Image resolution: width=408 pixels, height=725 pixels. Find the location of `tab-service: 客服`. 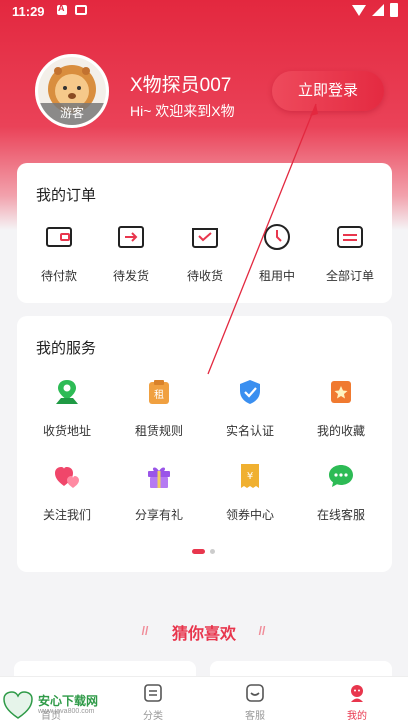

tab-service: 客服 is located at coordinates (255, 701).